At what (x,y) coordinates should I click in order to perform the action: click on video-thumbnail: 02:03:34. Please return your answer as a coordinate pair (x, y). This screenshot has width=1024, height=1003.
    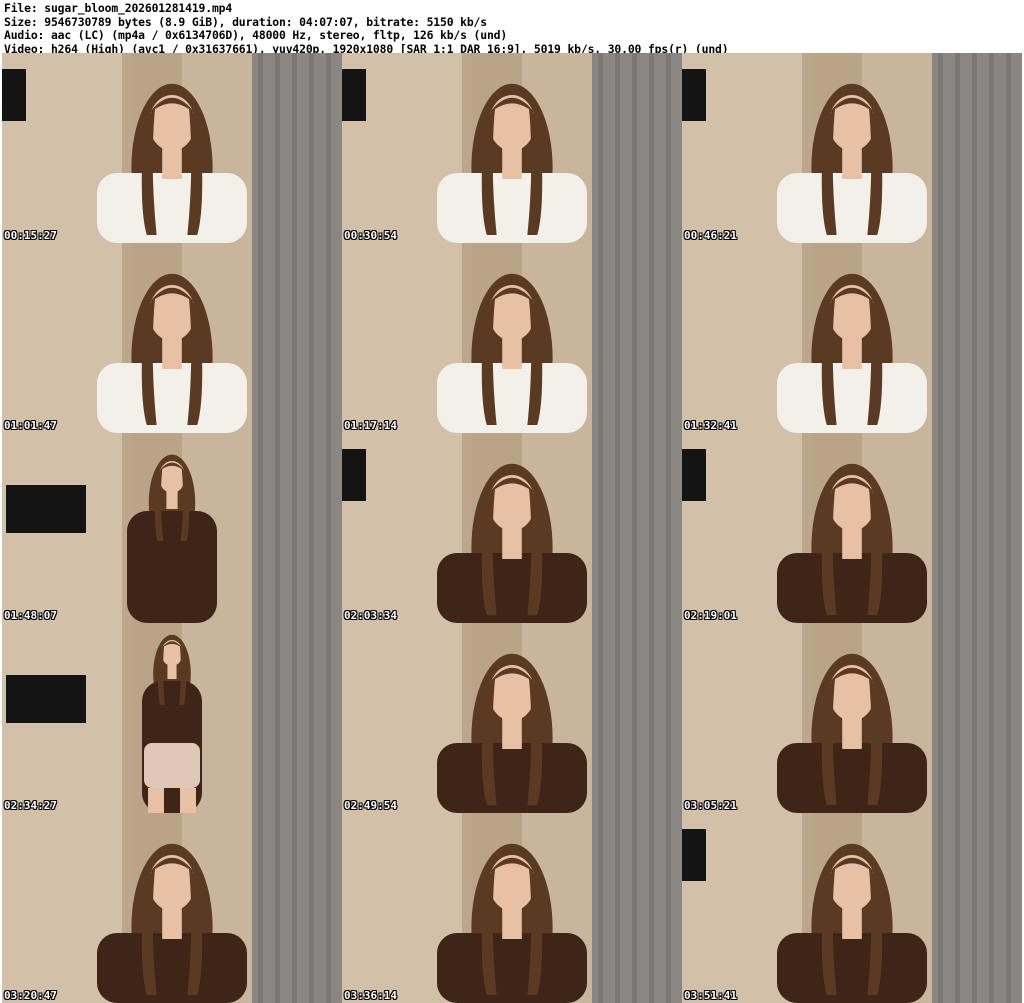
    Looking at the image, I should click on (512, 528).